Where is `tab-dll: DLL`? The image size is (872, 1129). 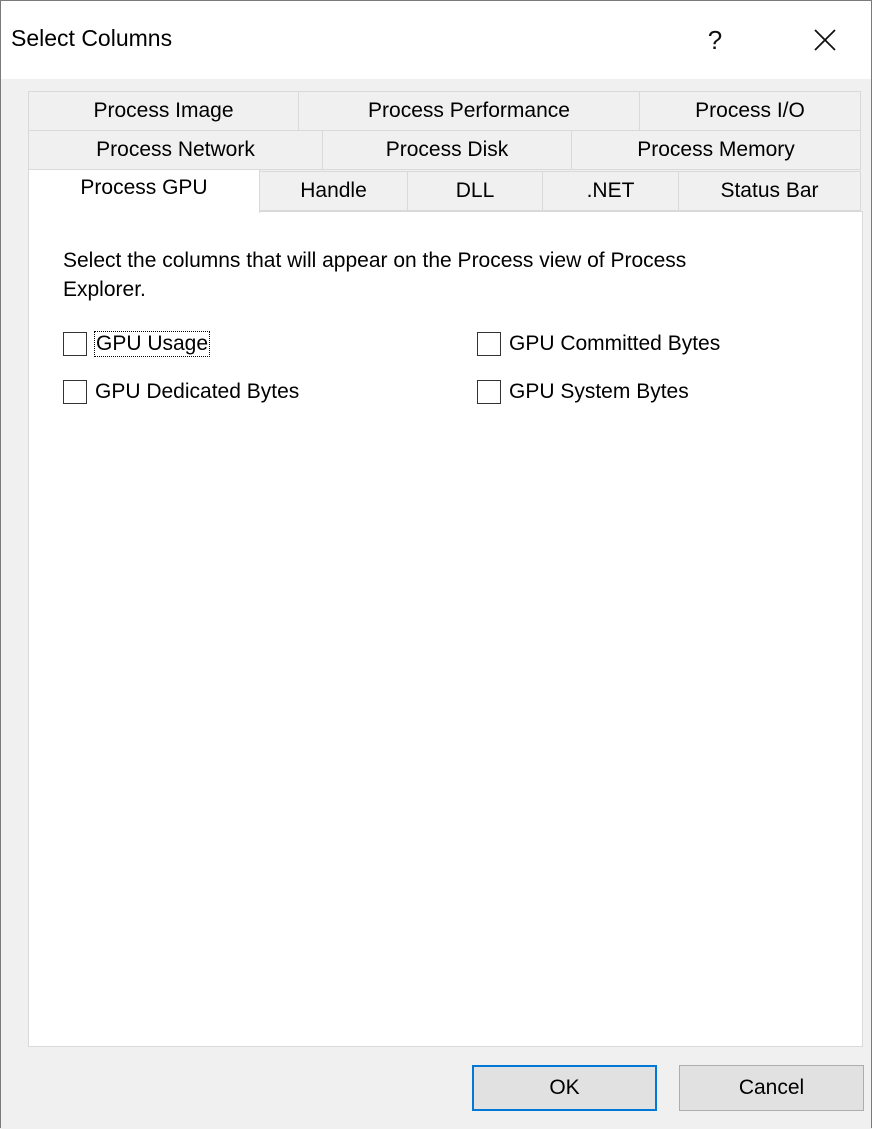 tab-dll: DLL is located at coordinates (475, 191).